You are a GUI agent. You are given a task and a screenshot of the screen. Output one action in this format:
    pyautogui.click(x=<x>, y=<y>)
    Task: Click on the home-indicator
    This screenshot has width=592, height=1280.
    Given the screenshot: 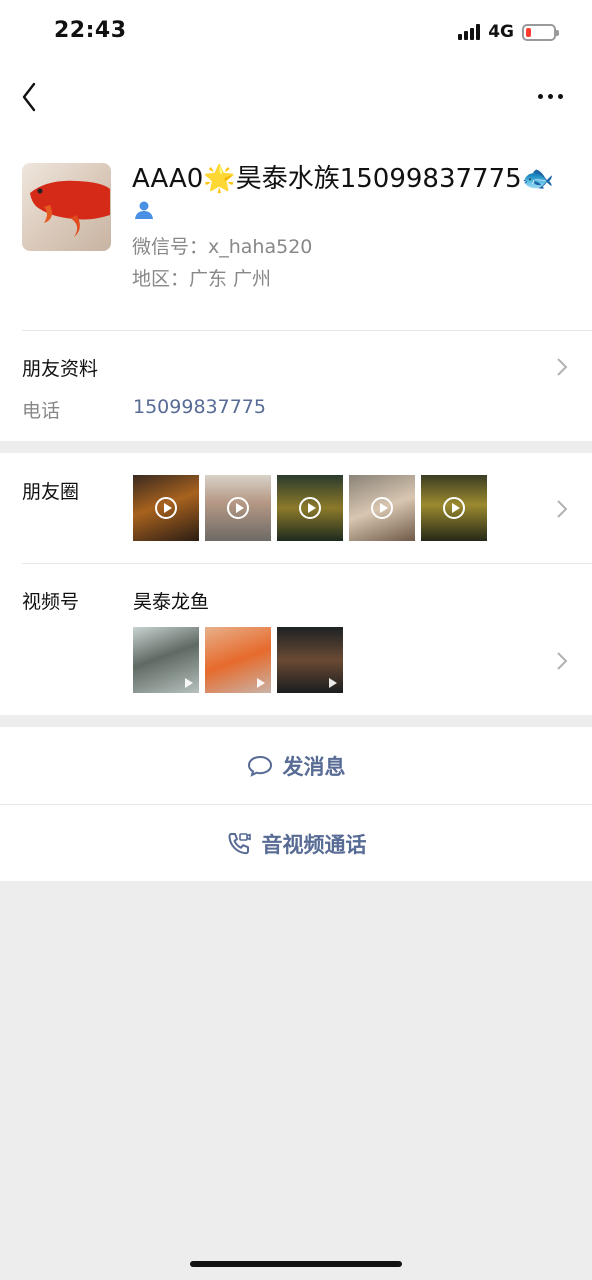 What is the action you would take?
    pyautogui.click(x=296, y=1264)
    